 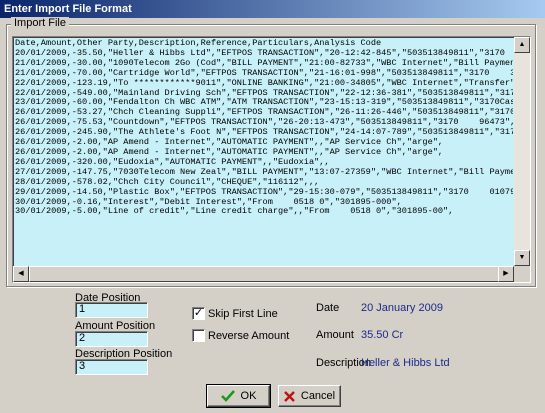 What do you see at coordinates (522, 45) in the screenshot?
I see `scroll-up-arrow-icon: ▲` at bounding box center [522, 45].